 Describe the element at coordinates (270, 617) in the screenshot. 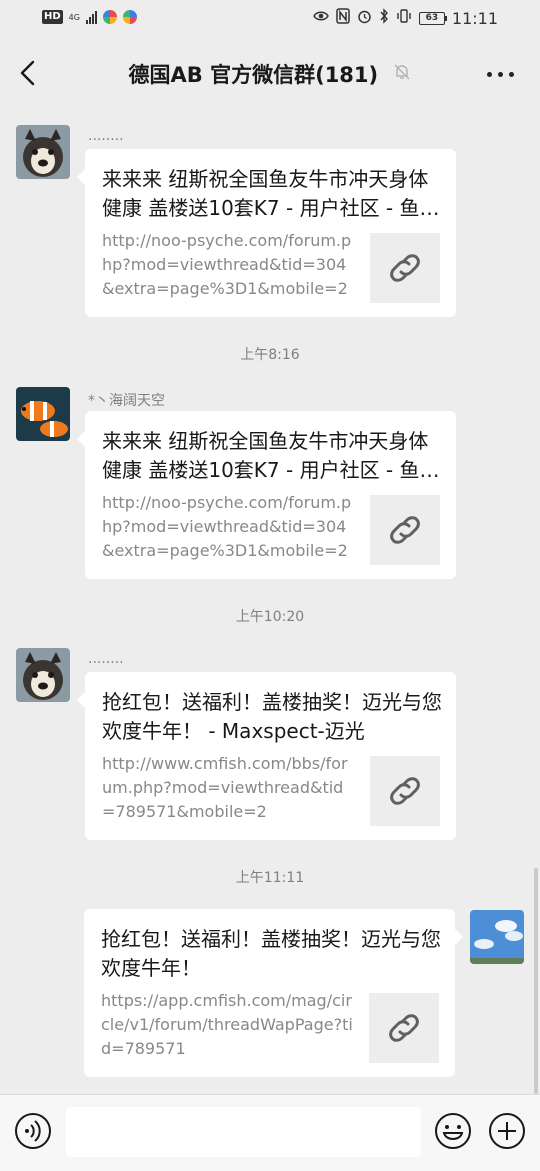

I see `timestamp: 上午10:20` at that location.